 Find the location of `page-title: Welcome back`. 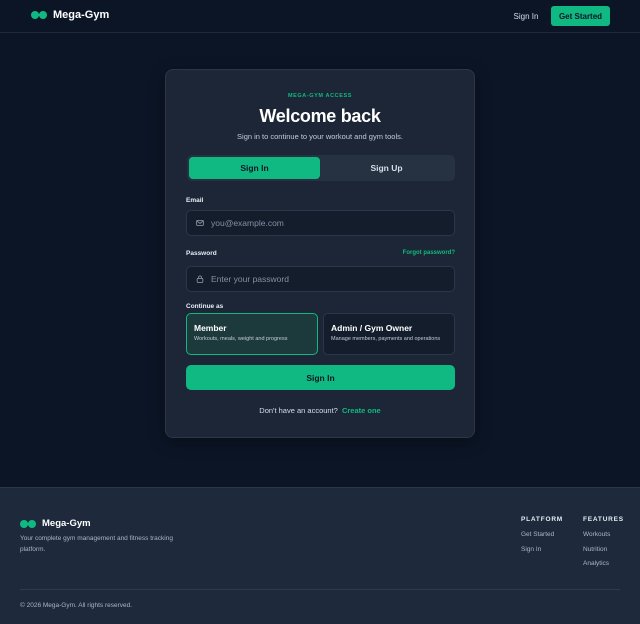

page-title: Welcome back is located at coordinates (320, 116).